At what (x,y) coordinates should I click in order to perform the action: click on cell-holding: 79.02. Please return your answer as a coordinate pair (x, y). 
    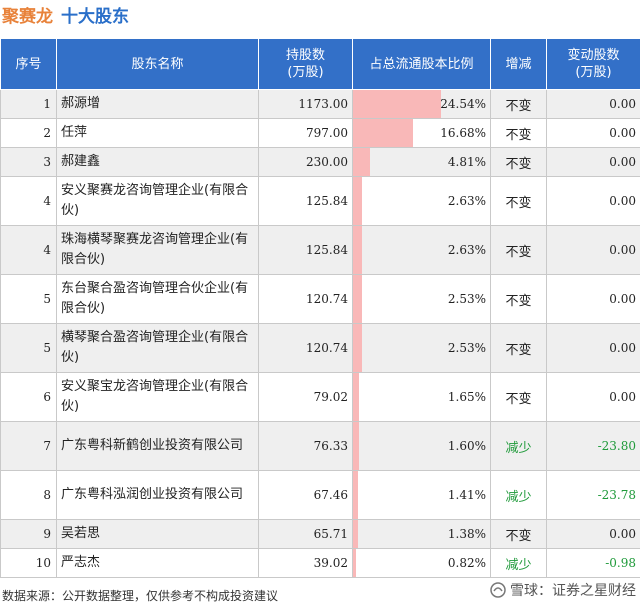
    Looking at the image, I should click on (305, 397).